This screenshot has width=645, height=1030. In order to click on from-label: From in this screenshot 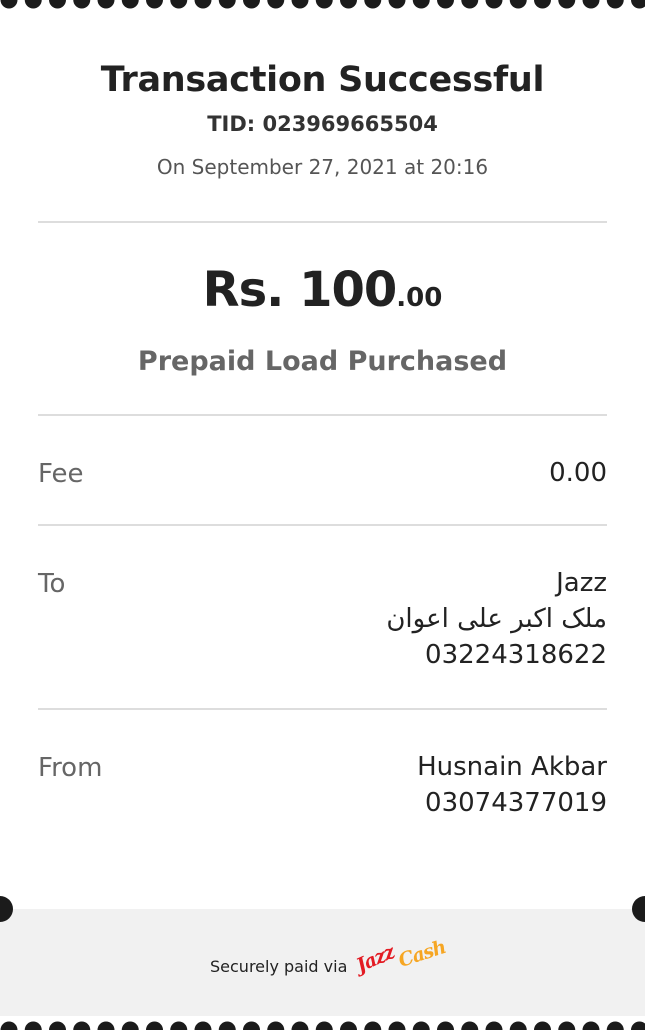, I will do `click(70, 768)`.